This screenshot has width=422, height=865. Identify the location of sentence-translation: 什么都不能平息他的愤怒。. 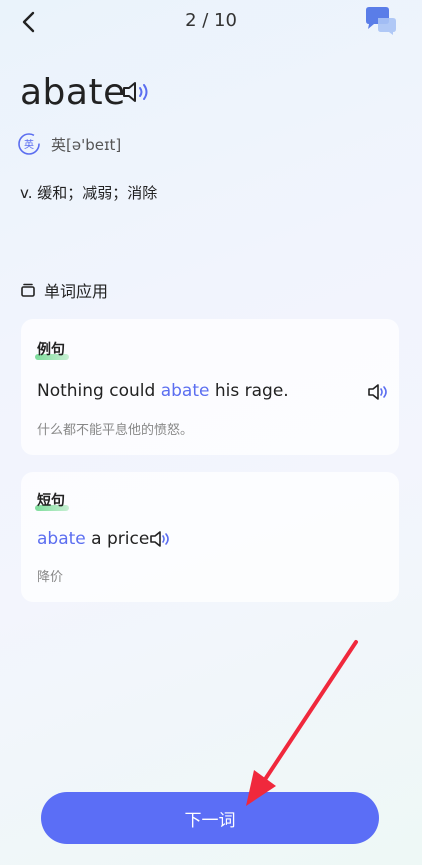
(115, 430).